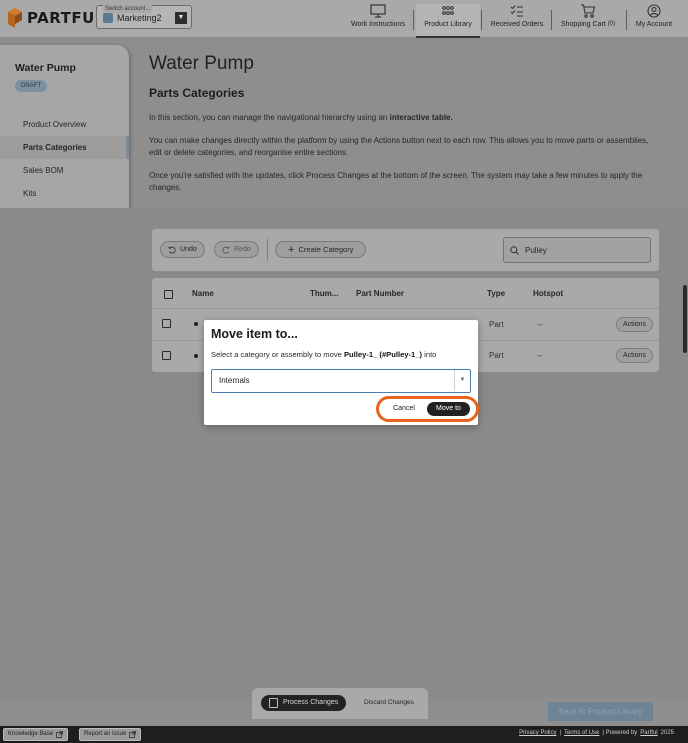  Describe the element at coordinates (448, 24) in the screenshot. I see `nav-label: Product Library` at that location.